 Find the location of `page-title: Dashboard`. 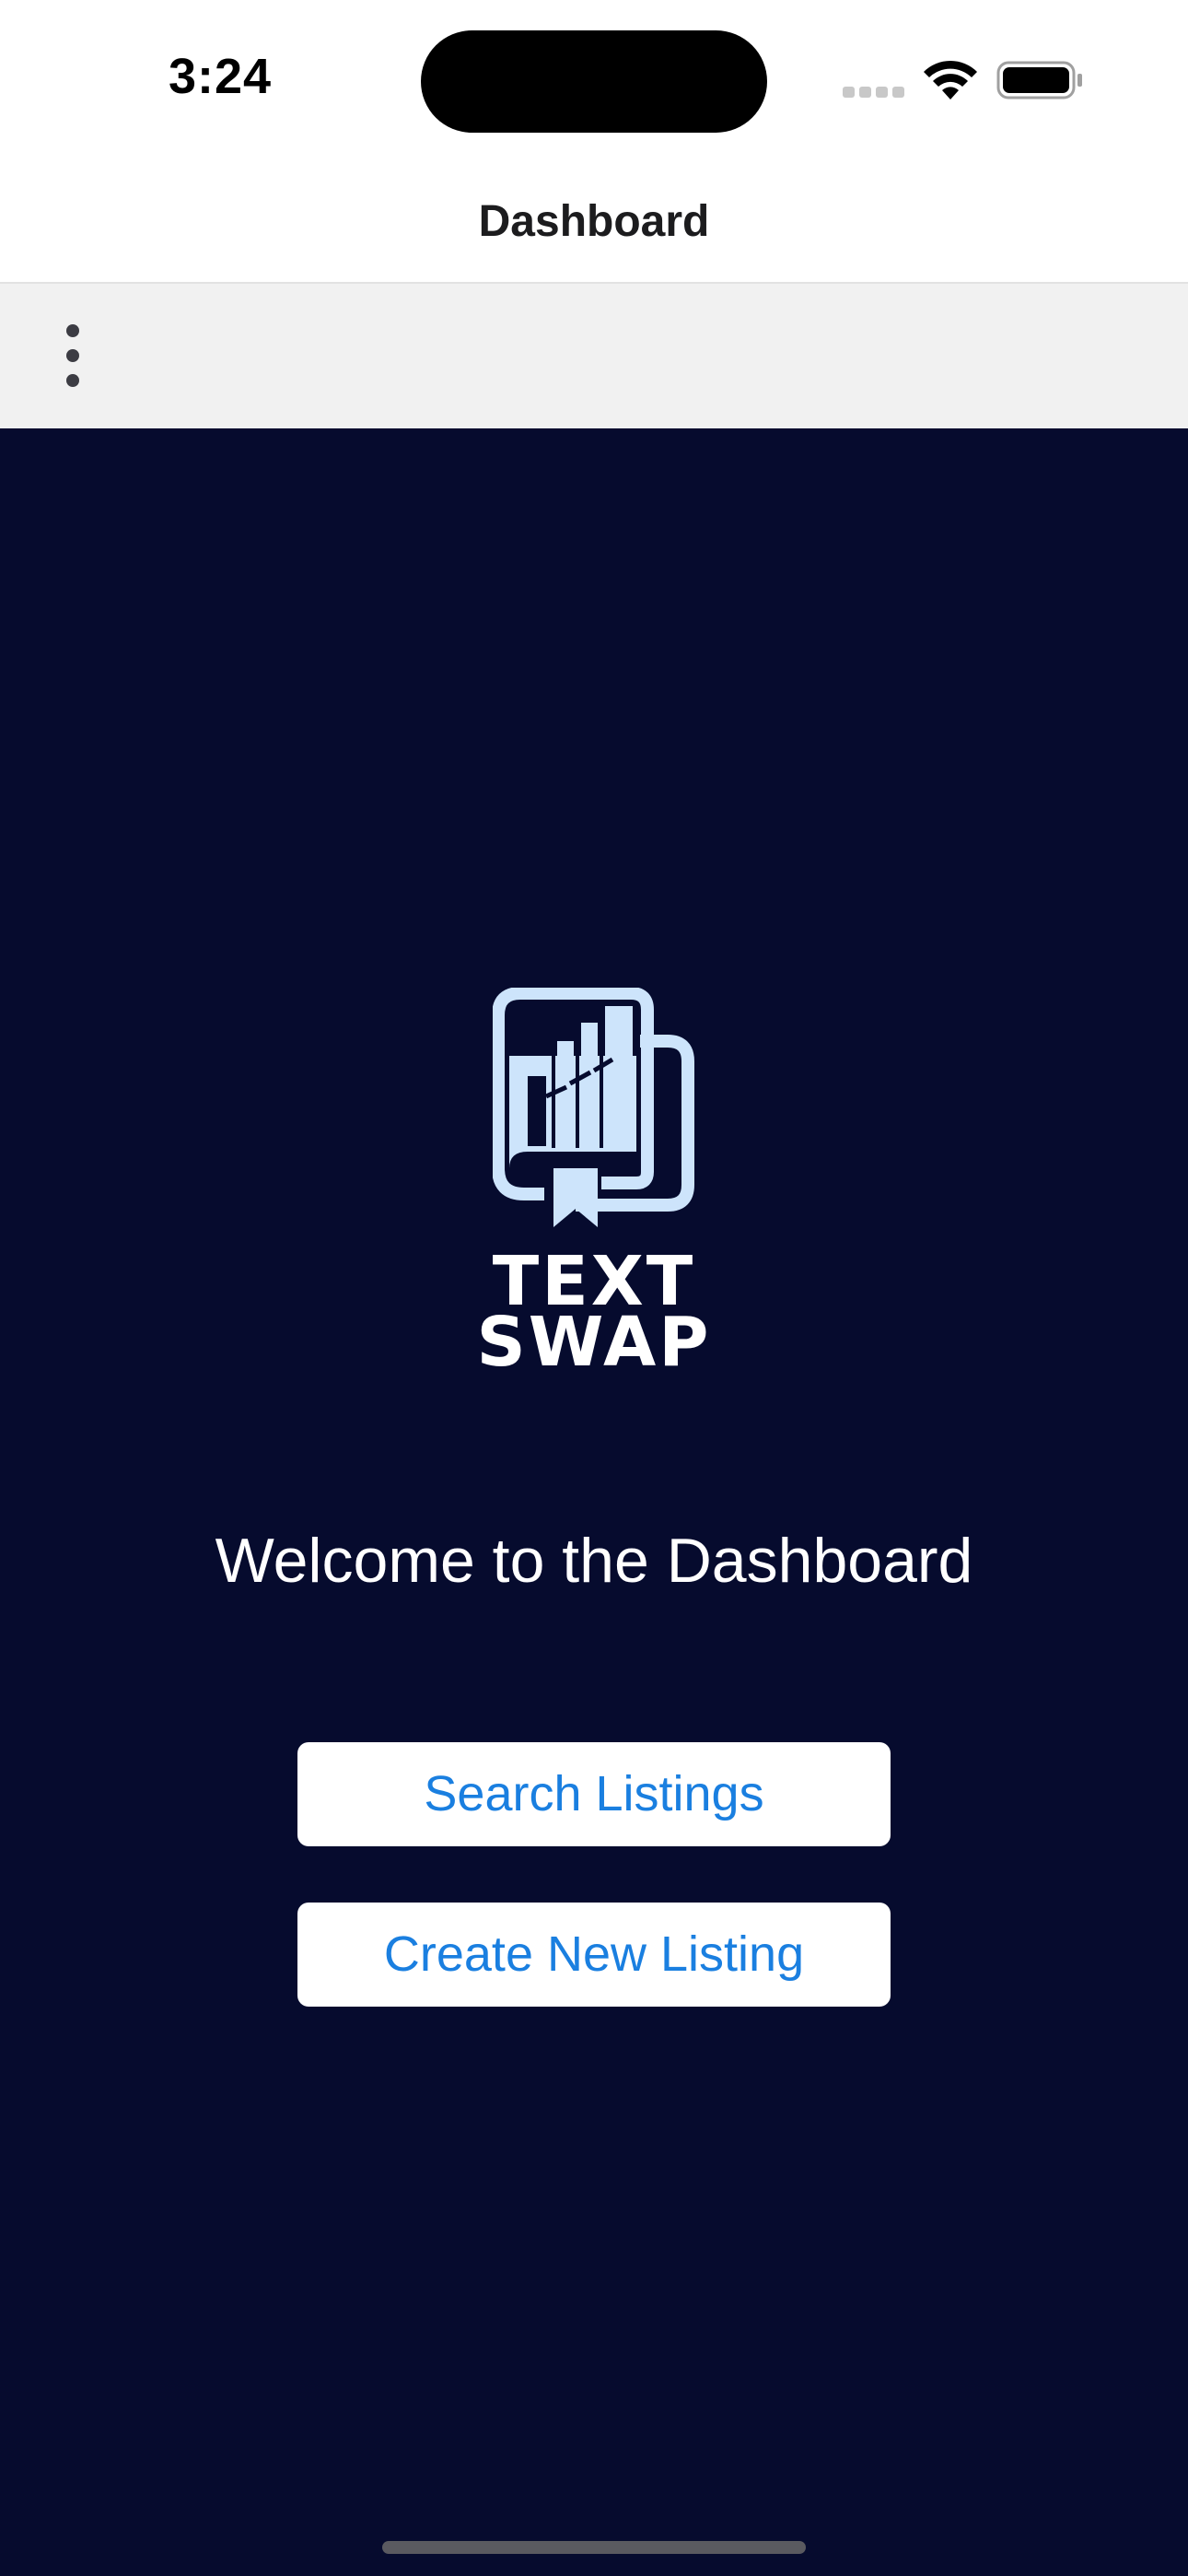

page-title: Dashboard is located at coordinates (594, 221).